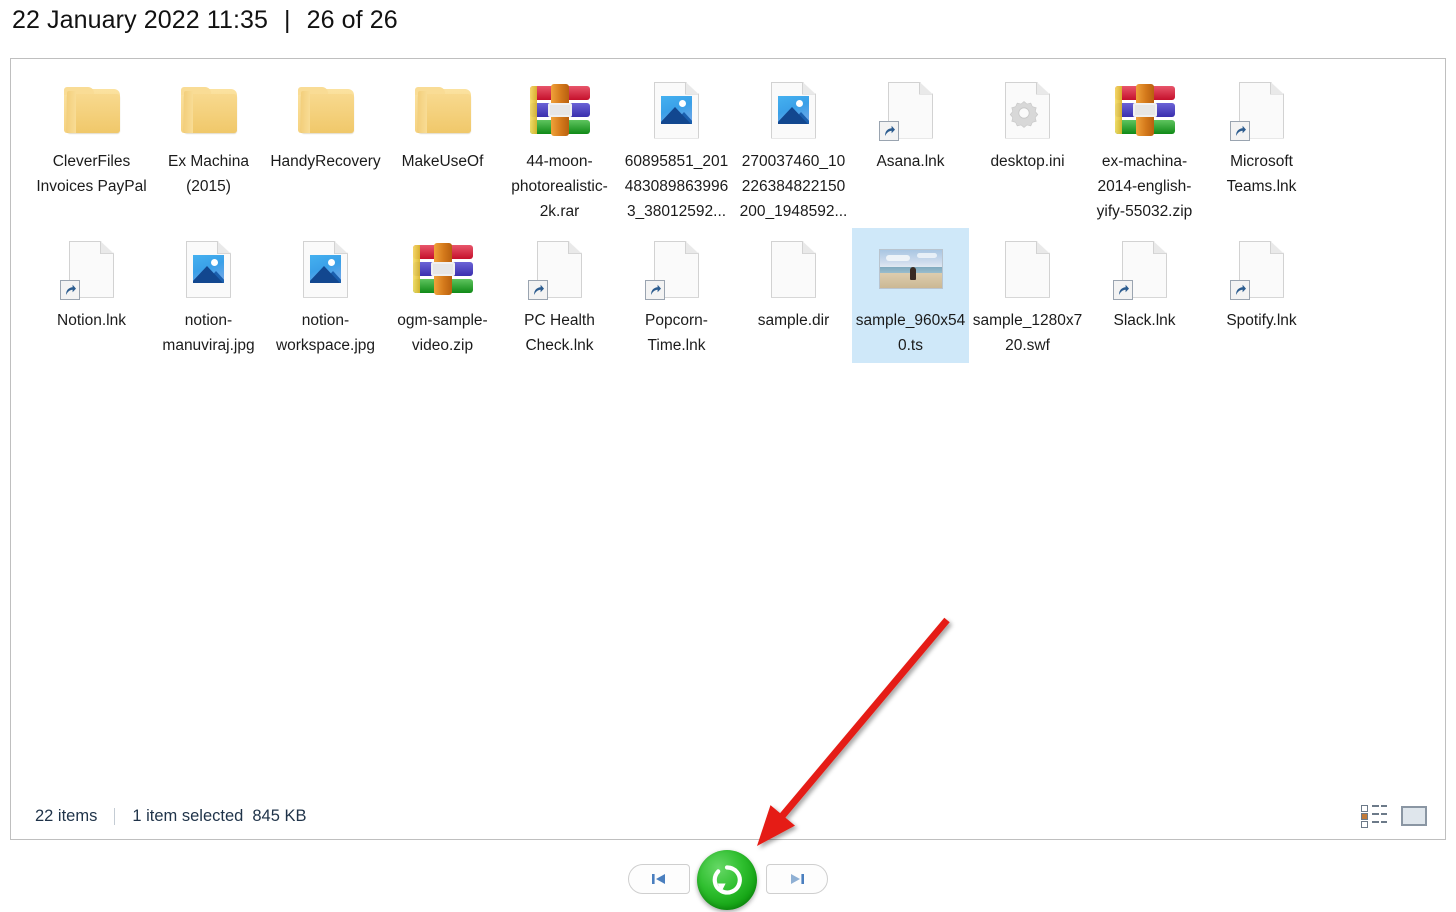  What do you see at coordinates (91, 148) in the screenshot?
I see `file-item: CleverFiles Invoices PayPal` at bounding box center [91, 148].